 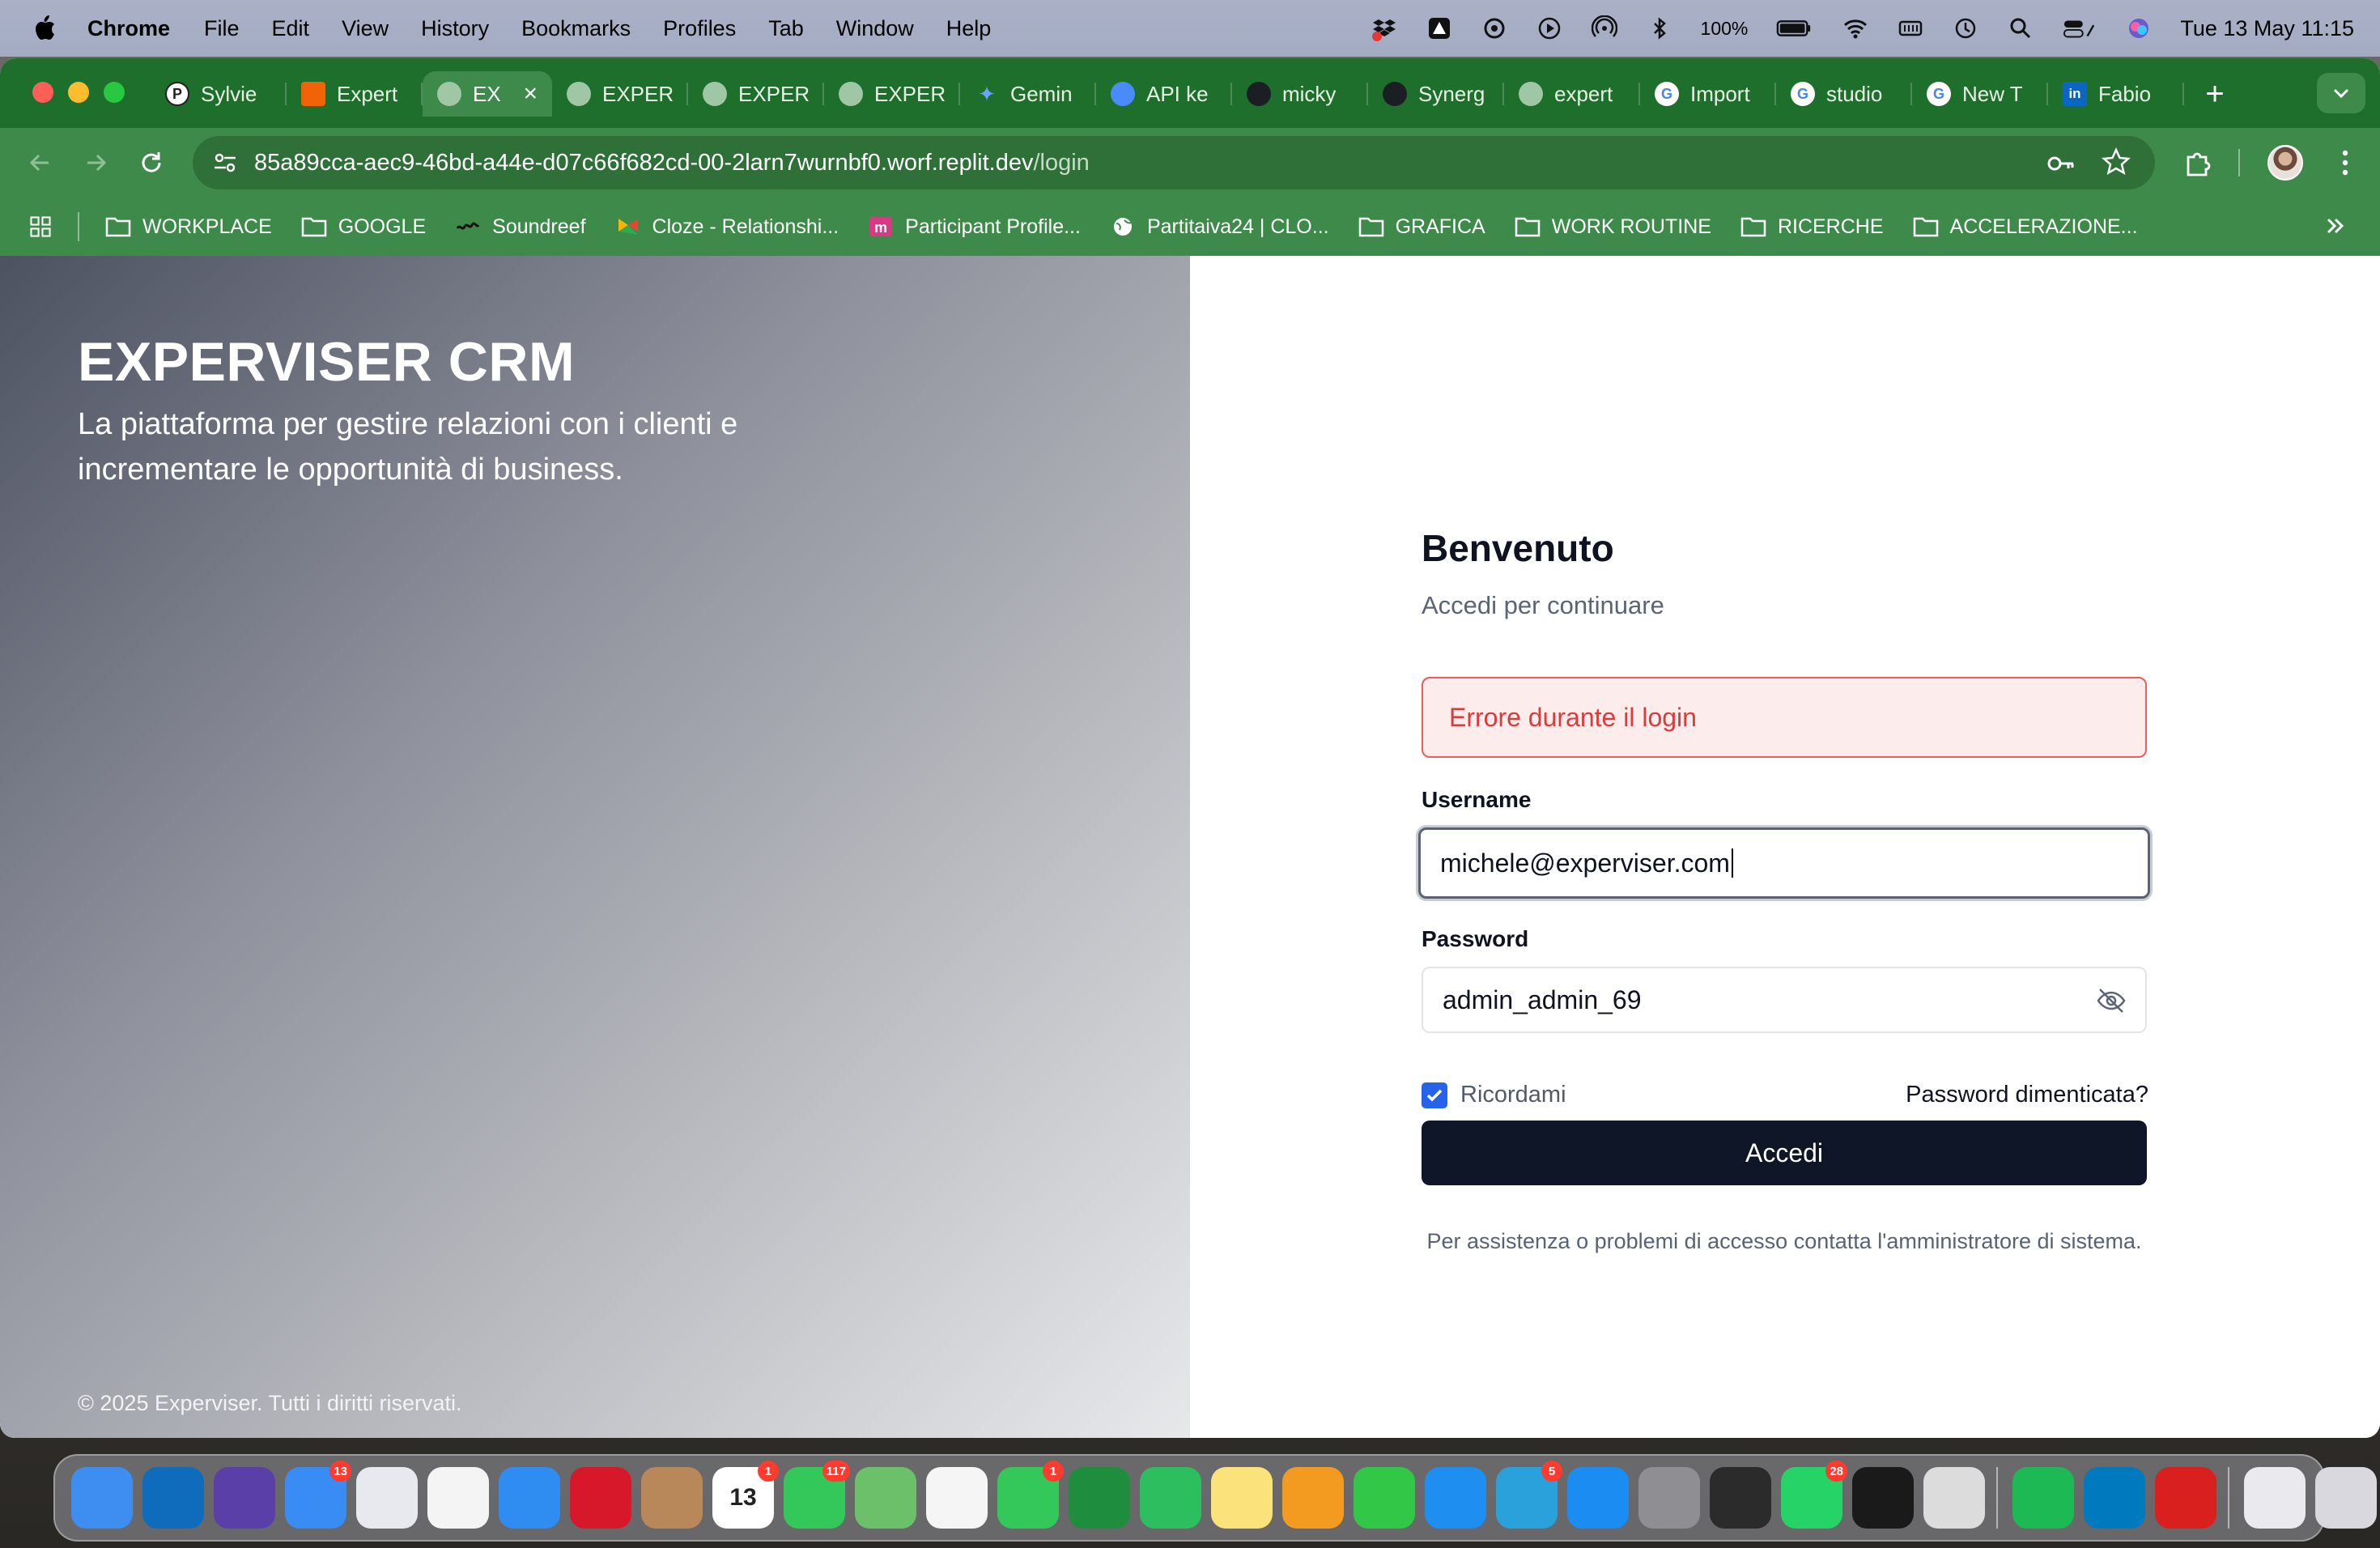 I want to click on browser-tab: in Fabio, so click(x=2116, y=94).